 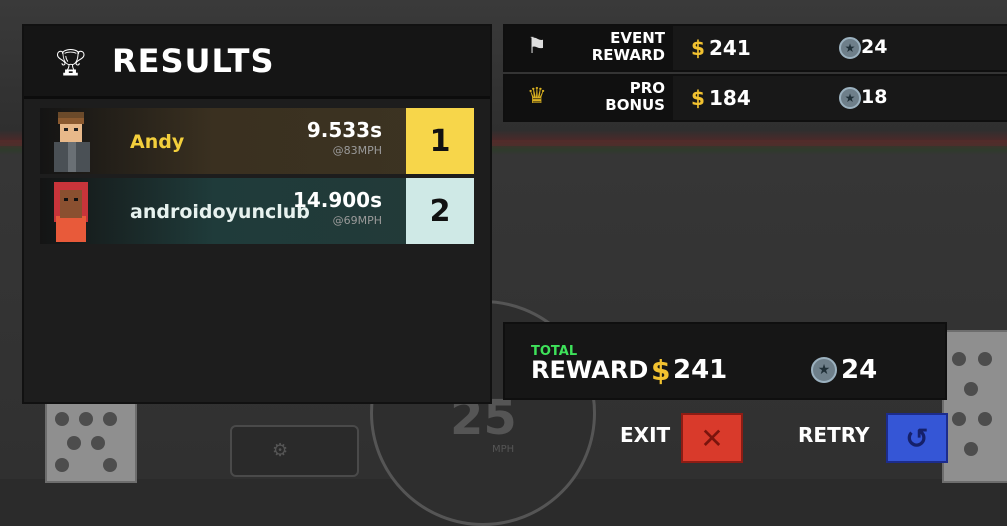 What do you see at coordinates (637, 38) in the screenshot?
I see `event-reward-line1: EVENT` at bounding box center [637, 38].